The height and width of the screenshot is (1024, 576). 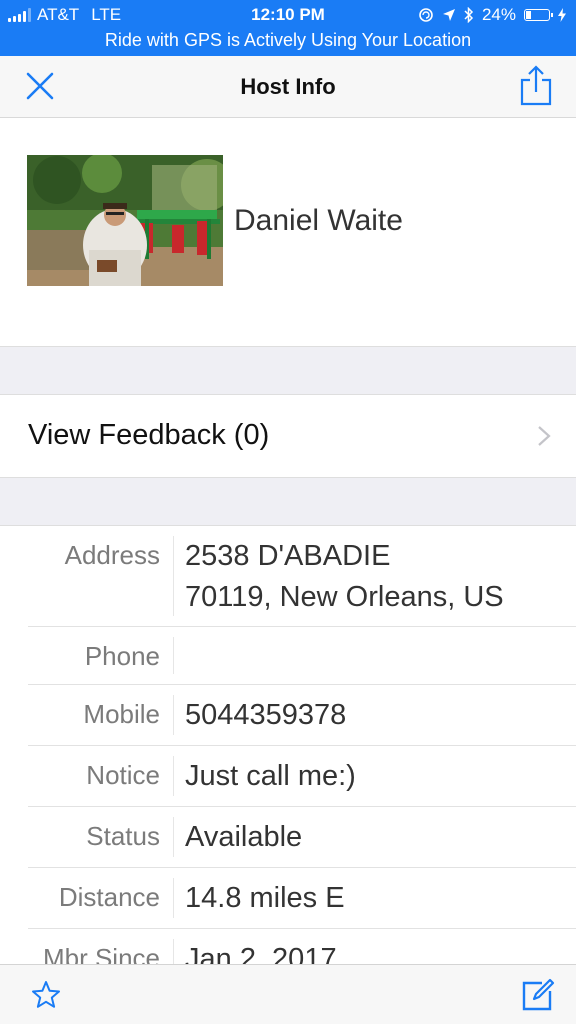 I want to click on detail-row-status: Status Available, so click(x=302, y=837).